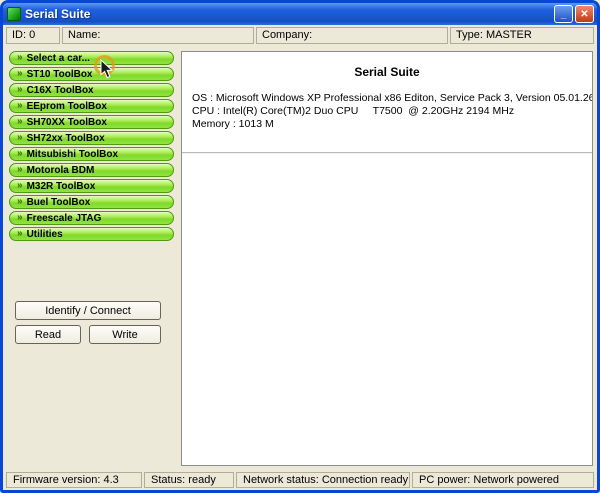  I want to click on sidebar-item-st10-toolbox: » ST10 ToolBox, so click(91, 74).